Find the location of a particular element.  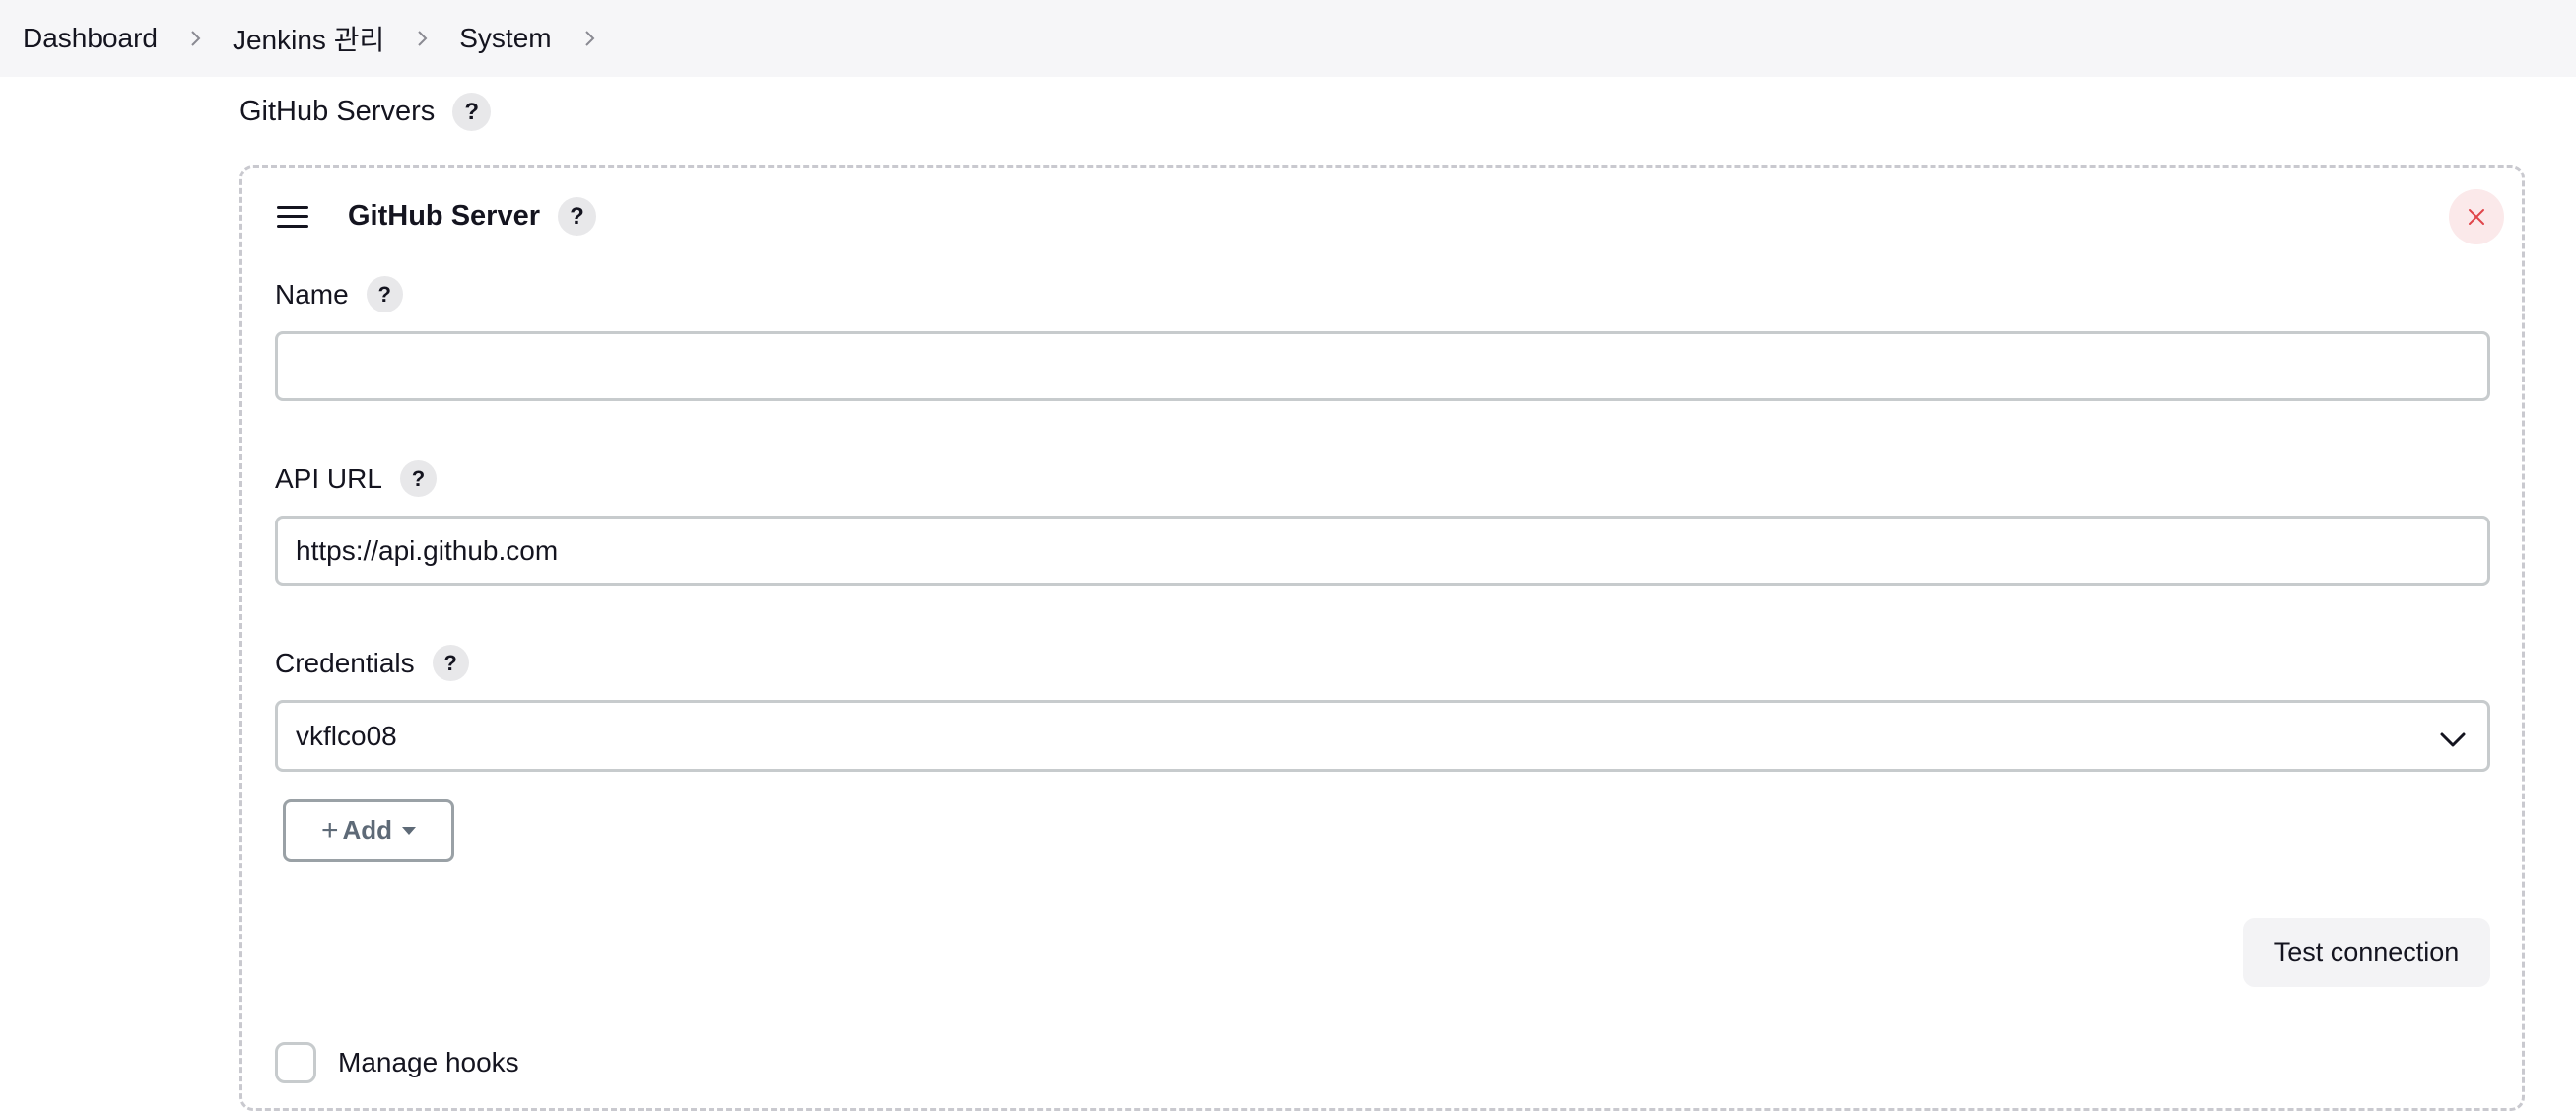

api-url-label-text: API URL is located at coordinates (328, 478).